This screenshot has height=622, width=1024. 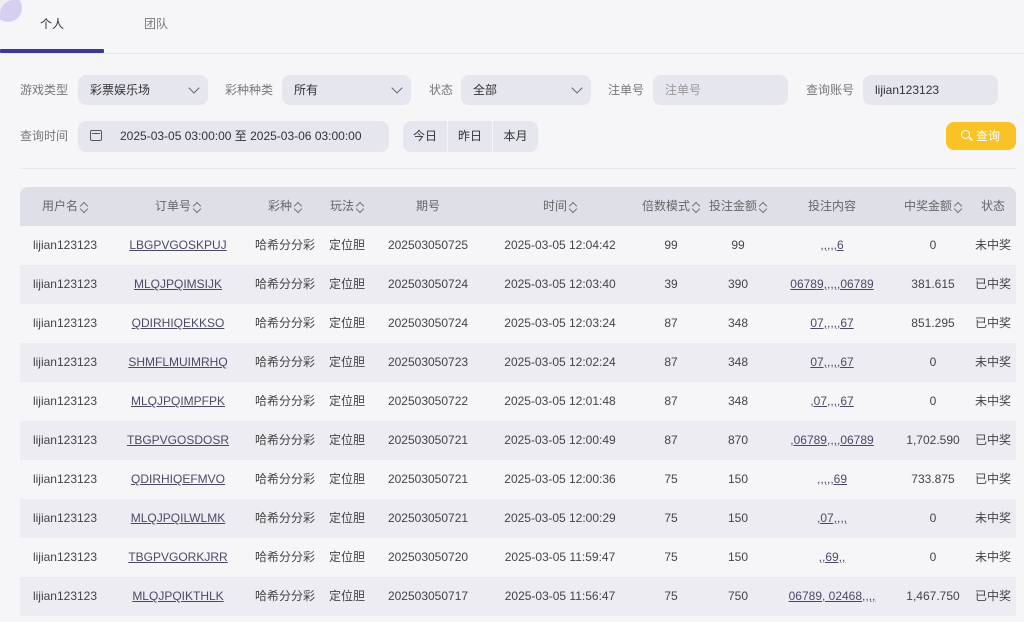 What do you see at coordinates (577, 88) in the screenshot?
I see `chevron-down-icon` at bounding box center [577, 88].